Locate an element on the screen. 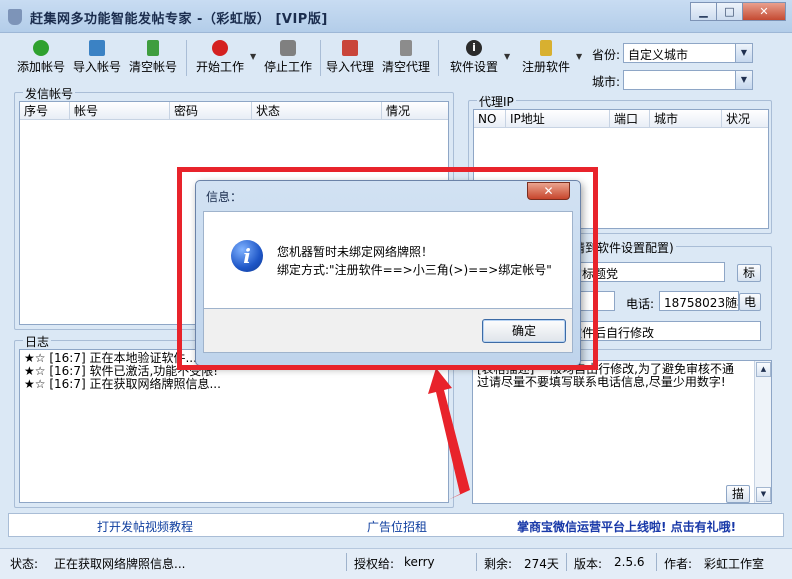 The image size is (792, 579). import-account-button: 导入帐号 is located at coordinates (97, 58).